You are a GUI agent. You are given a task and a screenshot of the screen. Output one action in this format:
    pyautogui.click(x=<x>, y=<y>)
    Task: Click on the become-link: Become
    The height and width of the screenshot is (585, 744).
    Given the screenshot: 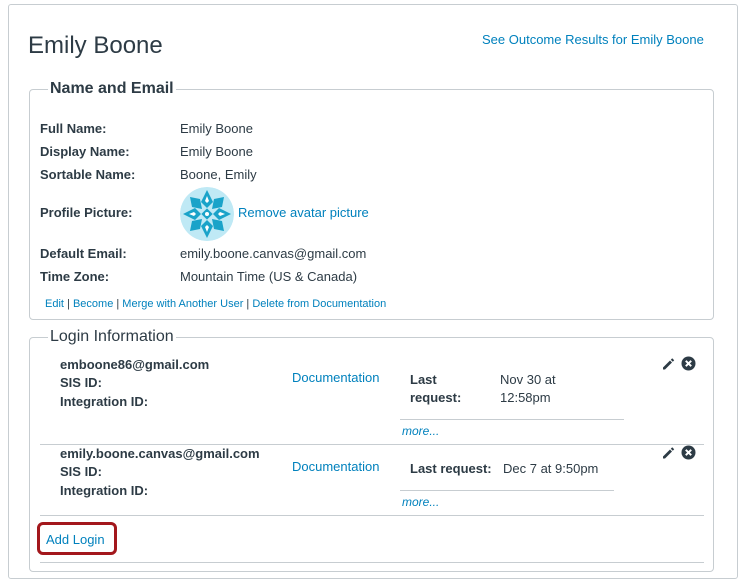 What is the action you would take?
    pyautogui.click(x=93, y=304)
    